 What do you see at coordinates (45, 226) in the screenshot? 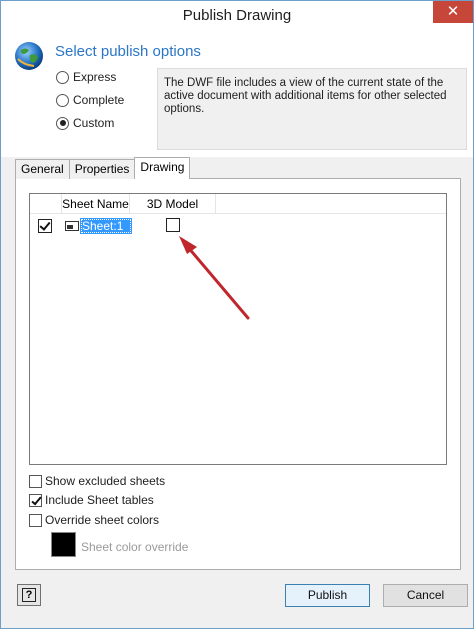
I see `include-sheet-checkbox` at bounding box center [45, 226].